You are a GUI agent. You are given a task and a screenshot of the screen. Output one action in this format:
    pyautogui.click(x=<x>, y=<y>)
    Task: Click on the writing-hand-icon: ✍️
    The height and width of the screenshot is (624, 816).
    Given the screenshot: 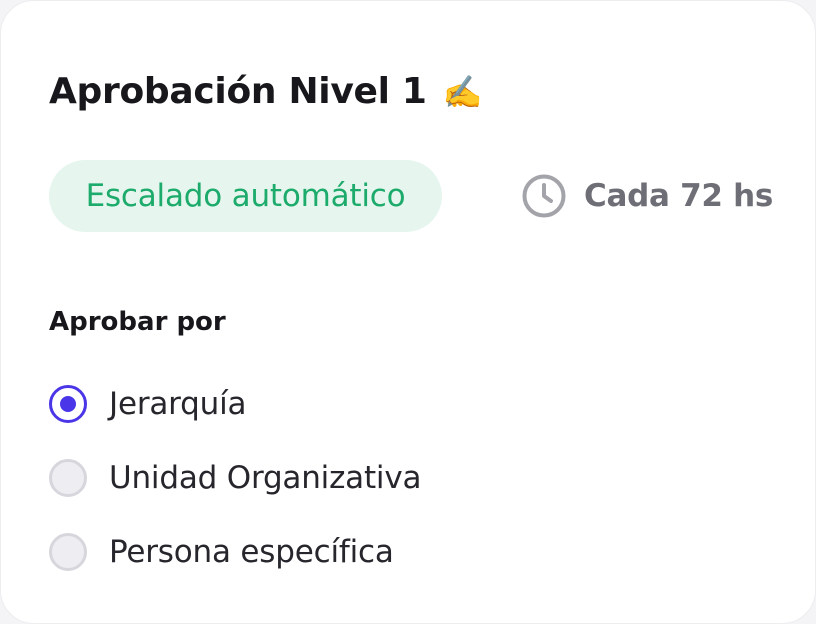 What is the action you would take?
    pyautogui.click(x=462, y=92)
    